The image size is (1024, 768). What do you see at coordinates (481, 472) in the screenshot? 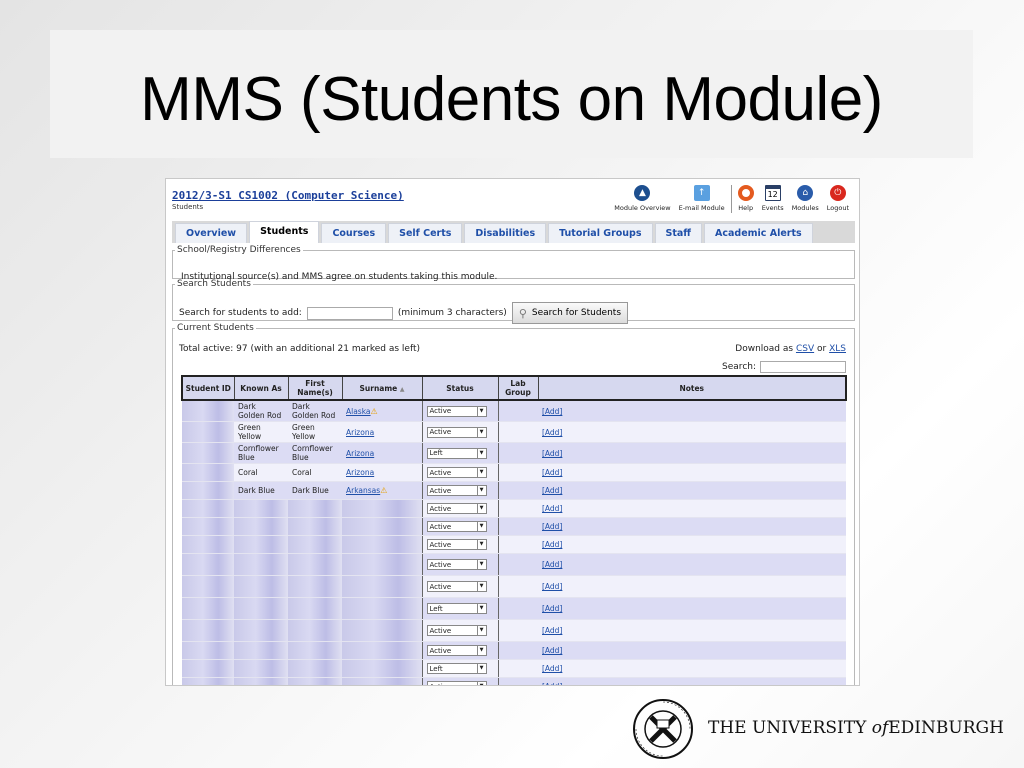
I see `dropdown-arrow-icon: ▼` at bounding box center [481, 472].